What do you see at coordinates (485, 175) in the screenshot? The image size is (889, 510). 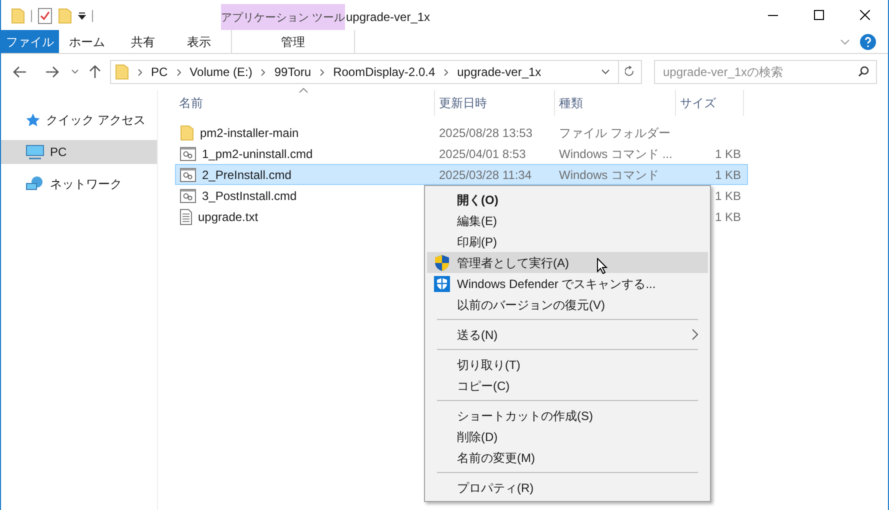 I see `date-text: 2025/03/28 11:34` at bounding box center [485, 175].